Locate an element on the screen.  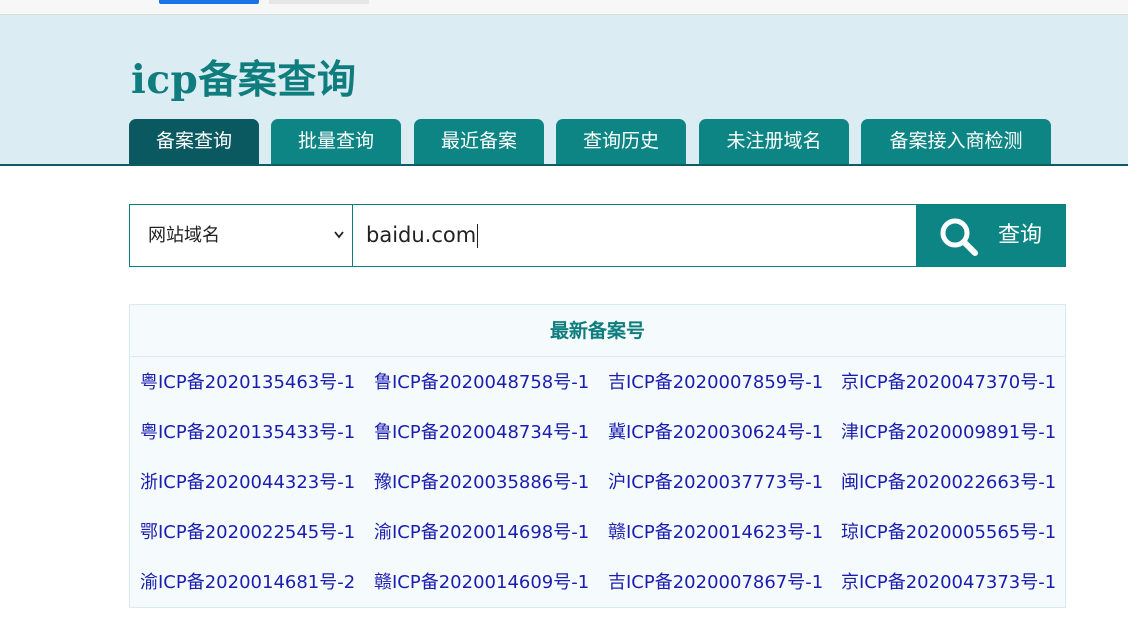
search-button-label: 查询 is located at coordinates (1020, 235).